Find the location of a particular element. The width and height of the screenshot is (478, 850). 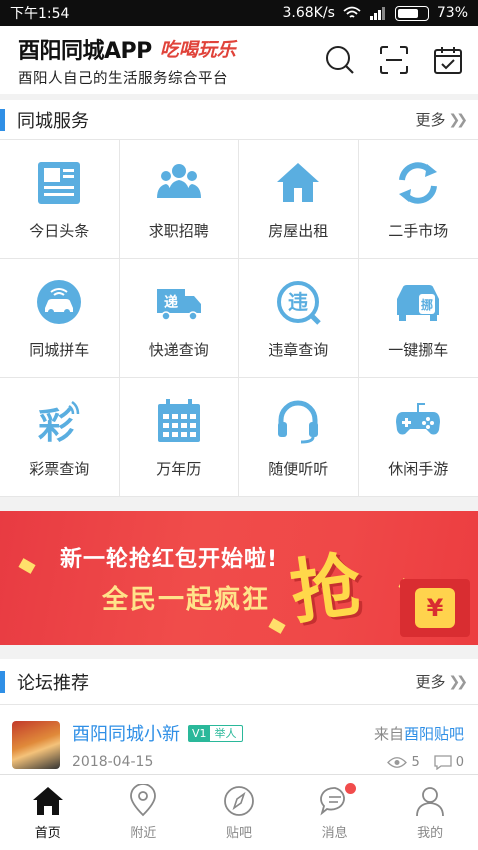

service-item: 随便听听 is located at coordinates (299, 437).